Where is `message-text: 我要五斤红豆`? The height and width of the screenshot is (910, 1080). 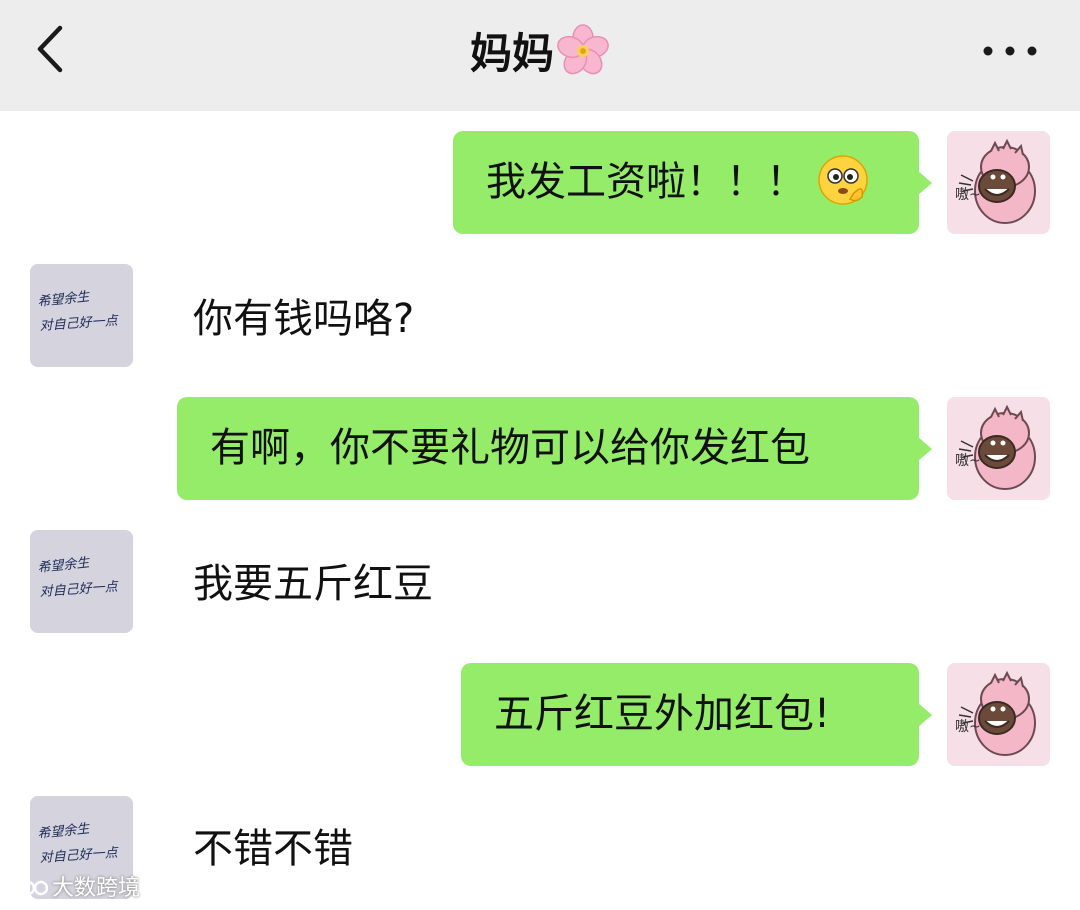
message-text: 我要五斤红豆 is located at coordinates (313, 584).